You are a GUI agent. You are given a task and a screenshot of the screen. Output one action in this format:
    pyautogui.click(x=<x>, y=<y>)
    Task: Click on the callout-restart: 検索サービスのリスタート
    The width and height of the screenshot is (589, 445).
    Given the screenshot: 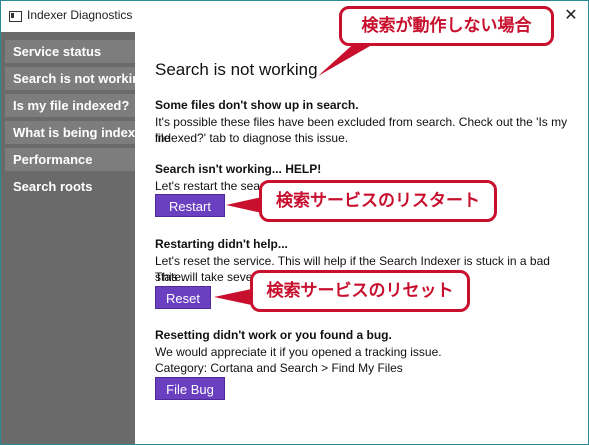 What is the action you would take?
    pyautogui.click(x=378, y=201)
    